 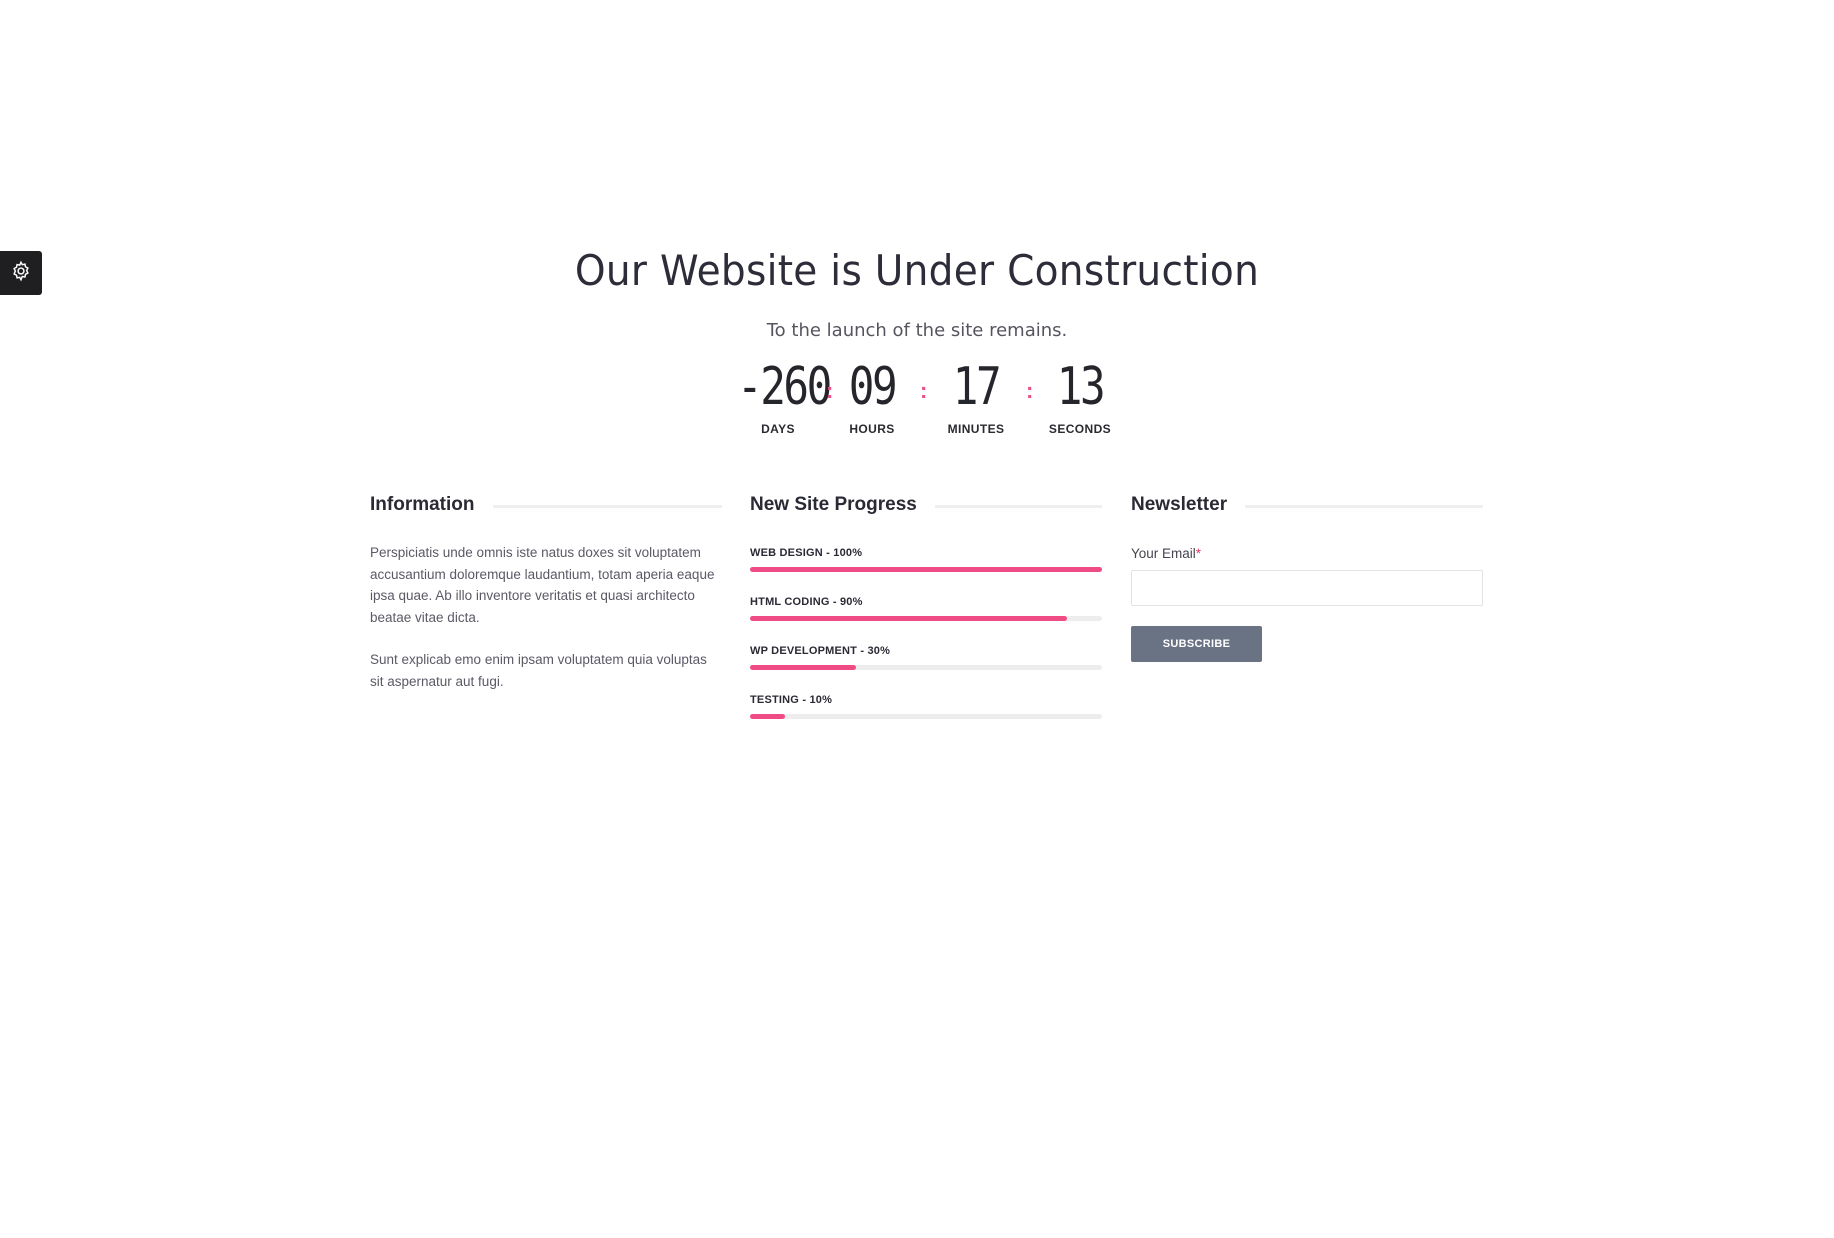 I want to click on countdown-hours-value: 09, so click(x=873, y=387).